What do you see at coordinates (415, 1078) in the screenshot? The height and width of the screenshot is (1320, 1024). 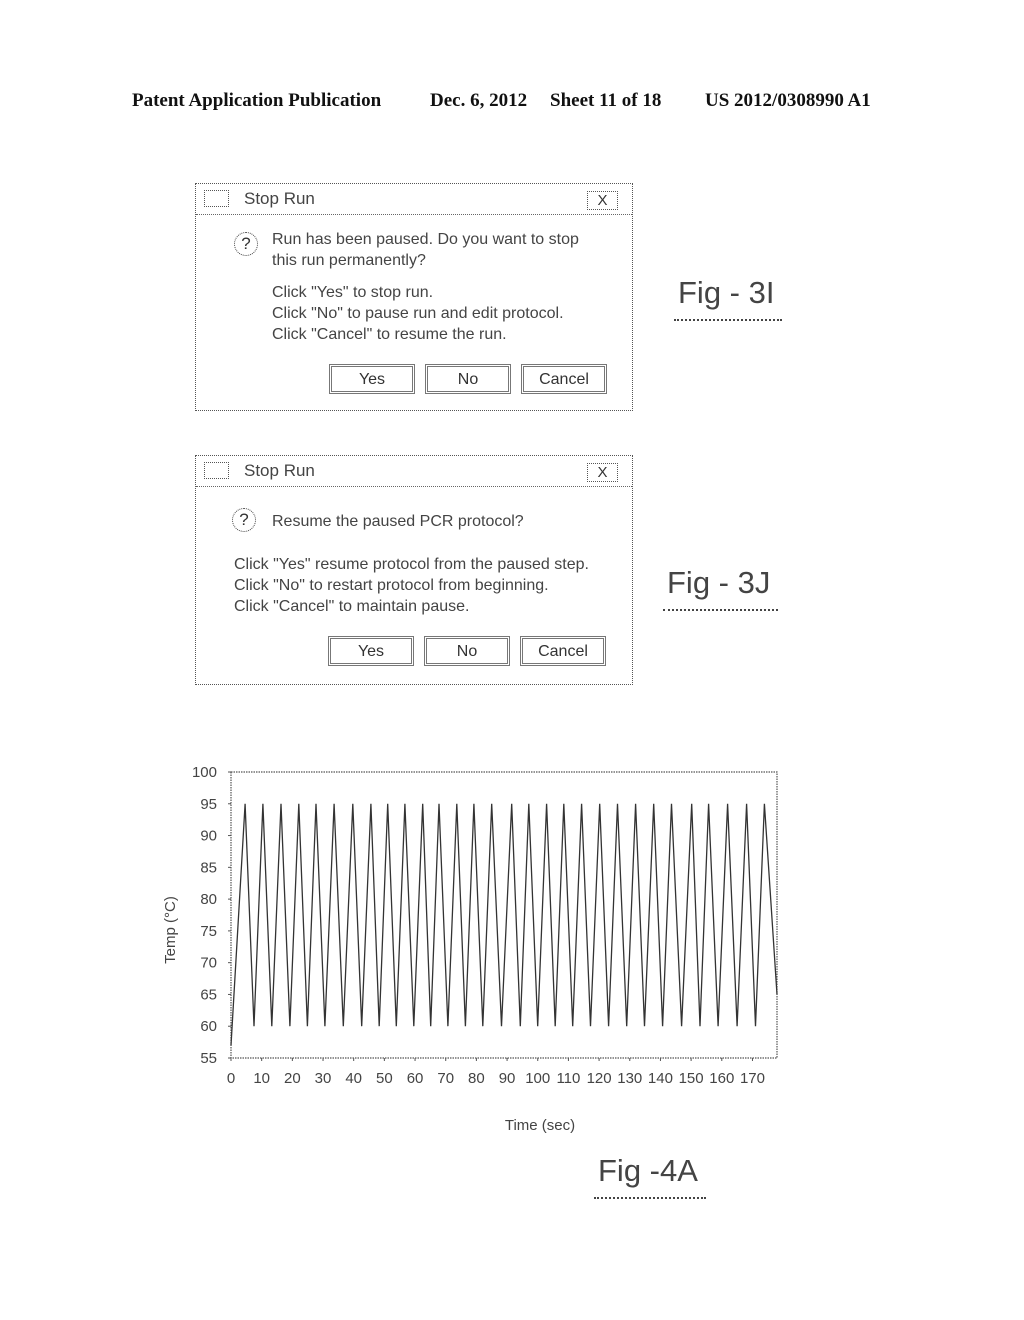 I see `x-tick-label: 60` at bounding box center [415, 1078].